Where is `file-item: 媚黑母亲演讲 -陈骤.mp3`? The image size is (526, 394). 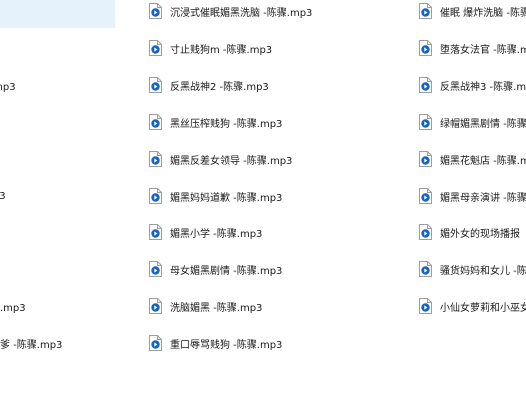 file-item: 媚黑母亲演讲 -陈骤.mp3 is located at coordinates (470, 196).